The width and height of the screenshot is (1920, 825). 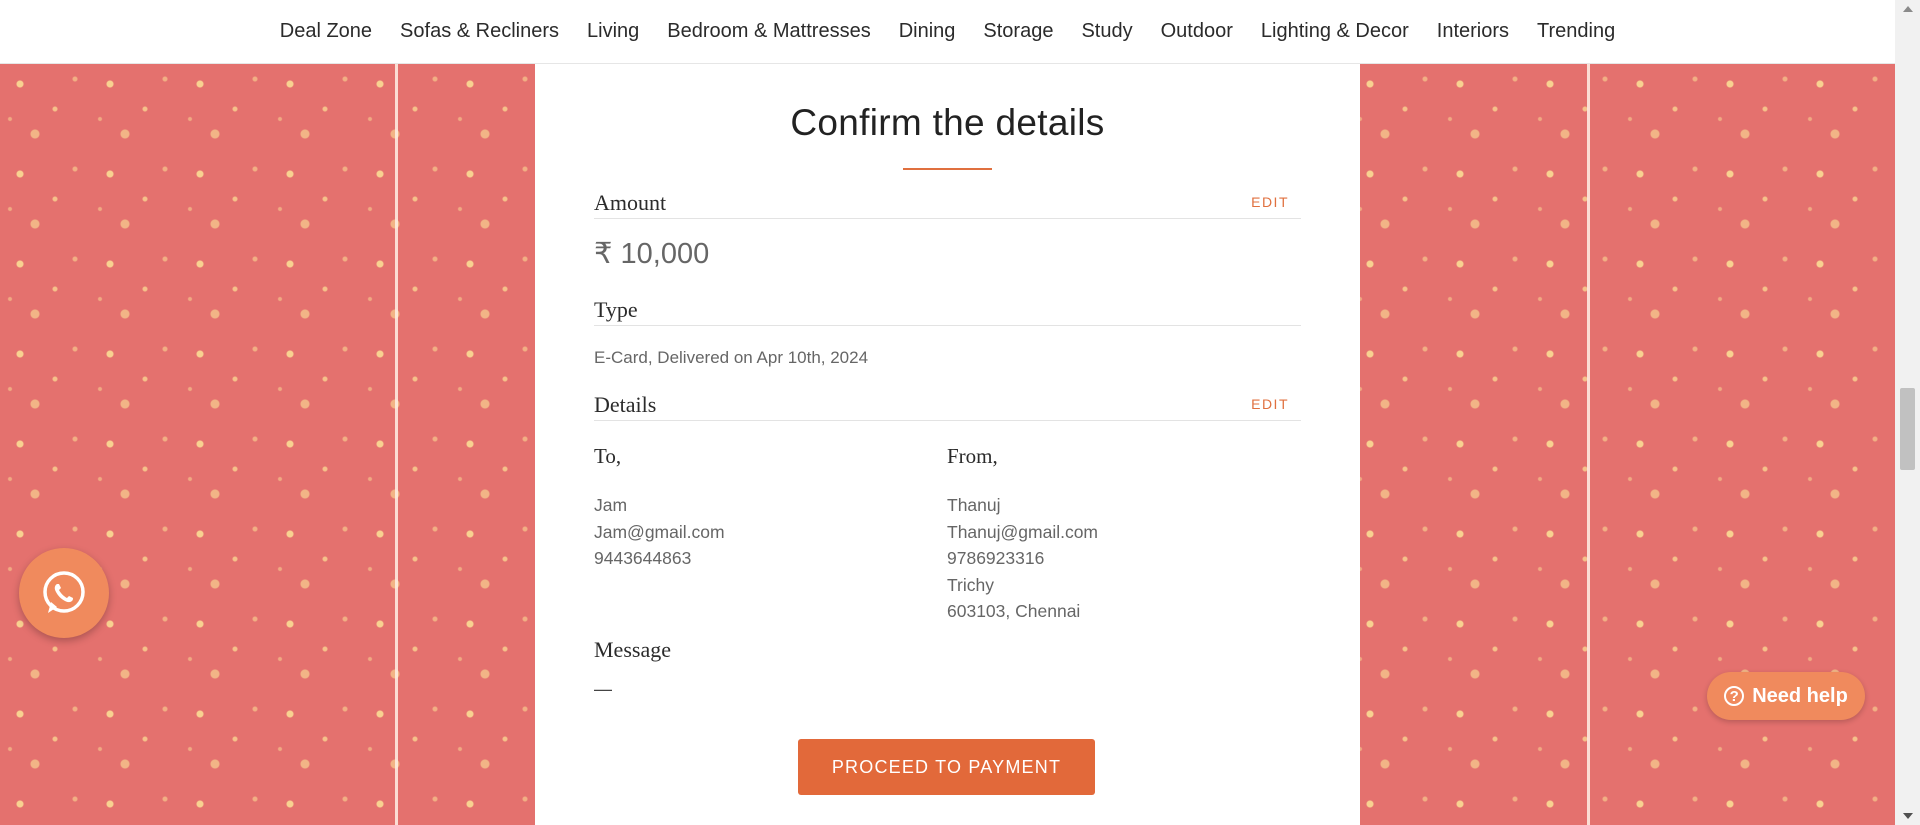 What do you see at coordinates (608, 456) in the screenshot?
I see `recipient-heading: To,` at bounding box center [608, 456].